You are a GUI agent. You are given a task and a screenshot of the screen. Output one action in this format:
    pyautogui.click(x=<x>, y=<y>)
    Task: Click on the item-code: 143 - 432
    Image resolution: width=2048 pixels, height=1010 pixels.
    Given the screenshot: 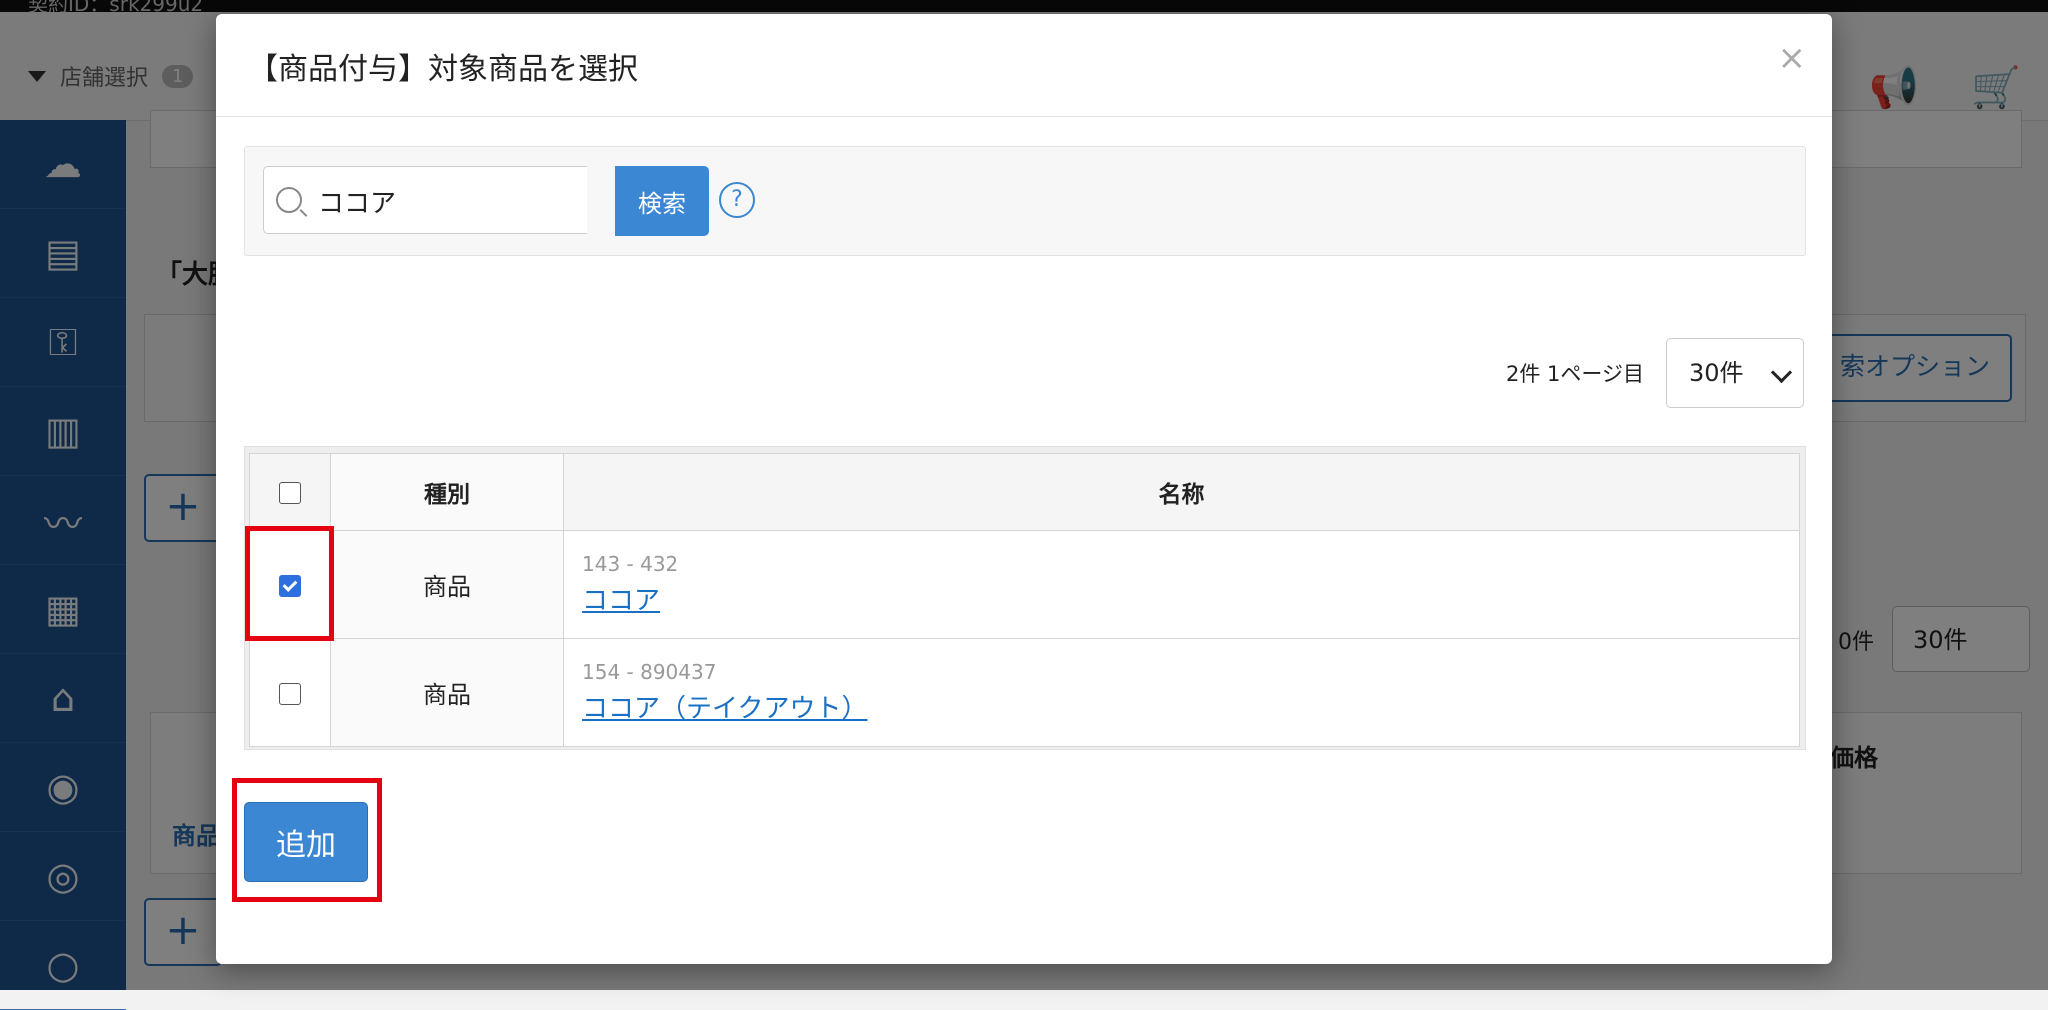 What is the action you would take?
    pyautogui.click(x=630, y=564)
    